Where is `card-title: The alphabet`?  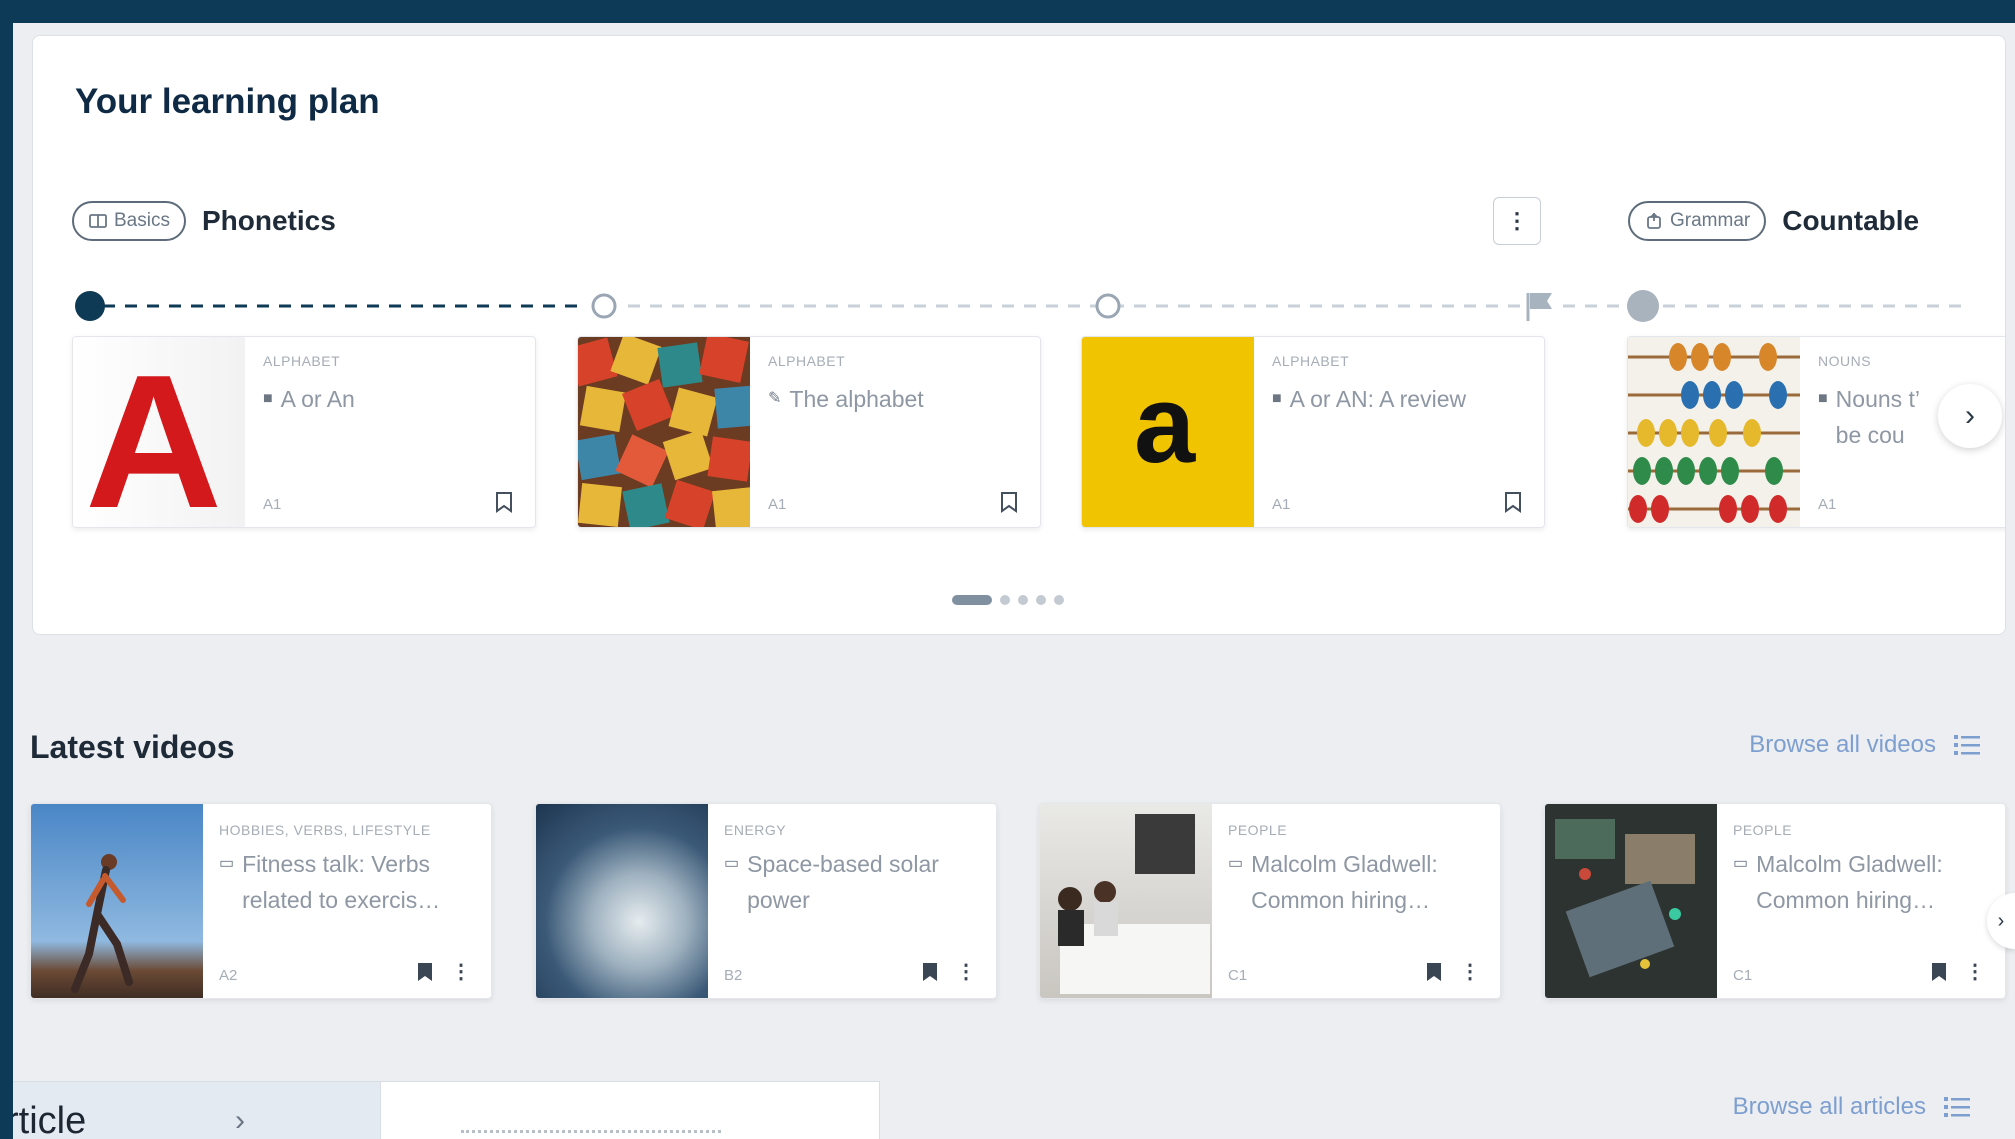
card-title: The alphabet is located at coordinates (856, 399).